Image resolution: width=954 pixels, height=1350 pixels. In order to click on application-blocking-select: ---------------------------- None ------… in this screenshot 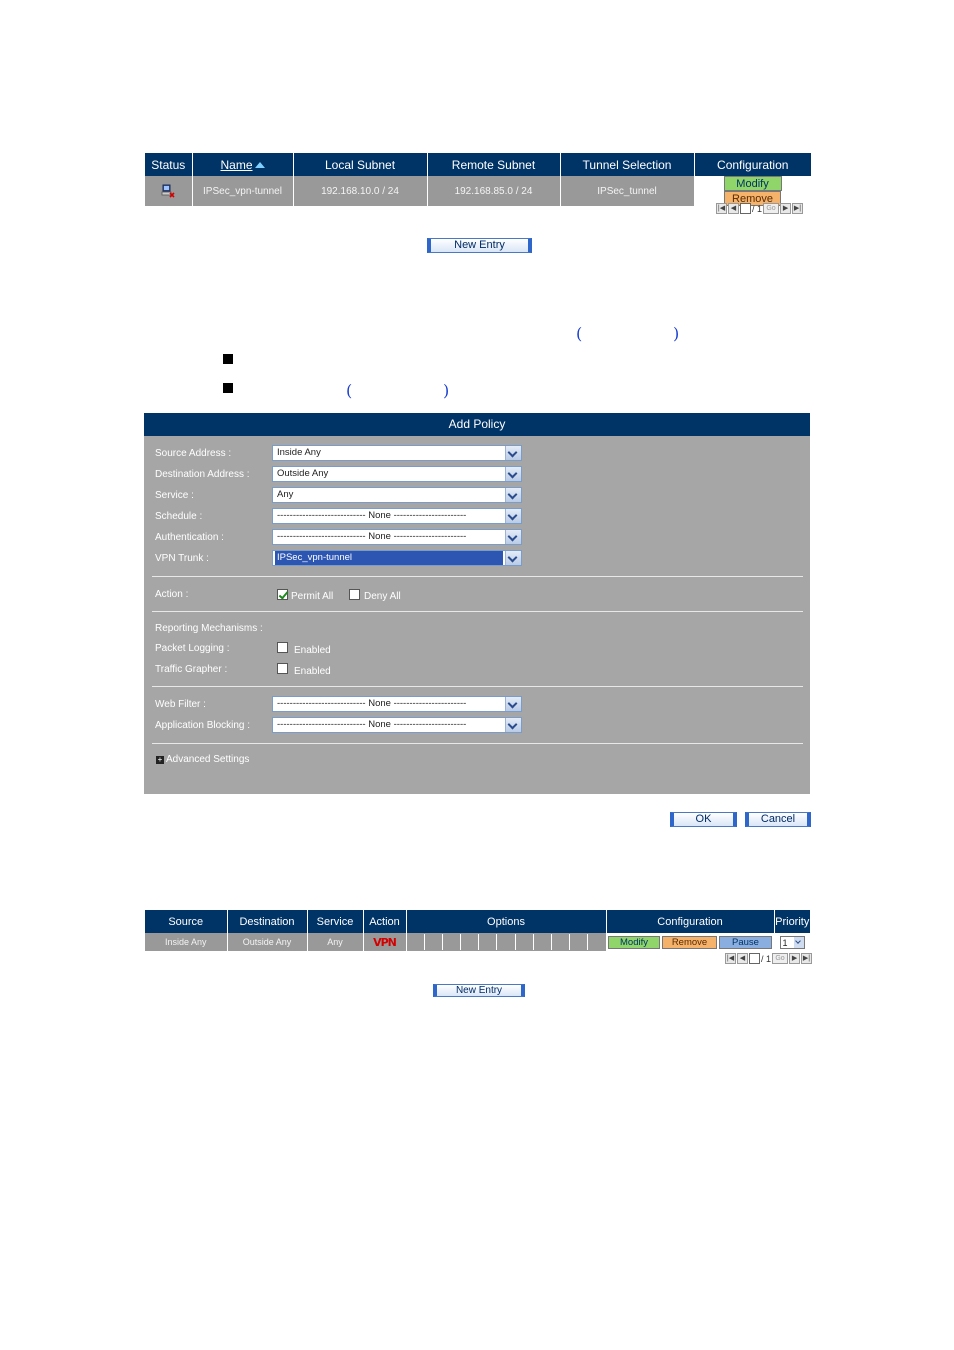, I will do `click(397, 725)`.